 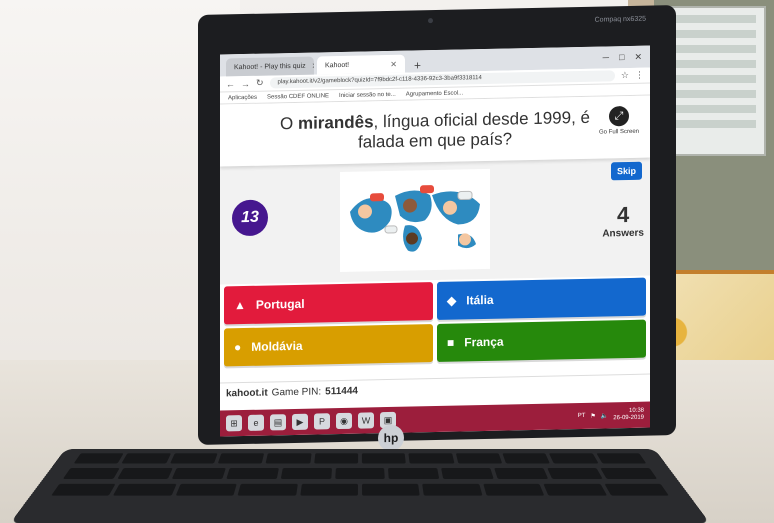 What do you see at coordinates (619, 132) in the screenshot?
I see `fullscreen-label: Go Full Screen` at bounding box center [619, 132].